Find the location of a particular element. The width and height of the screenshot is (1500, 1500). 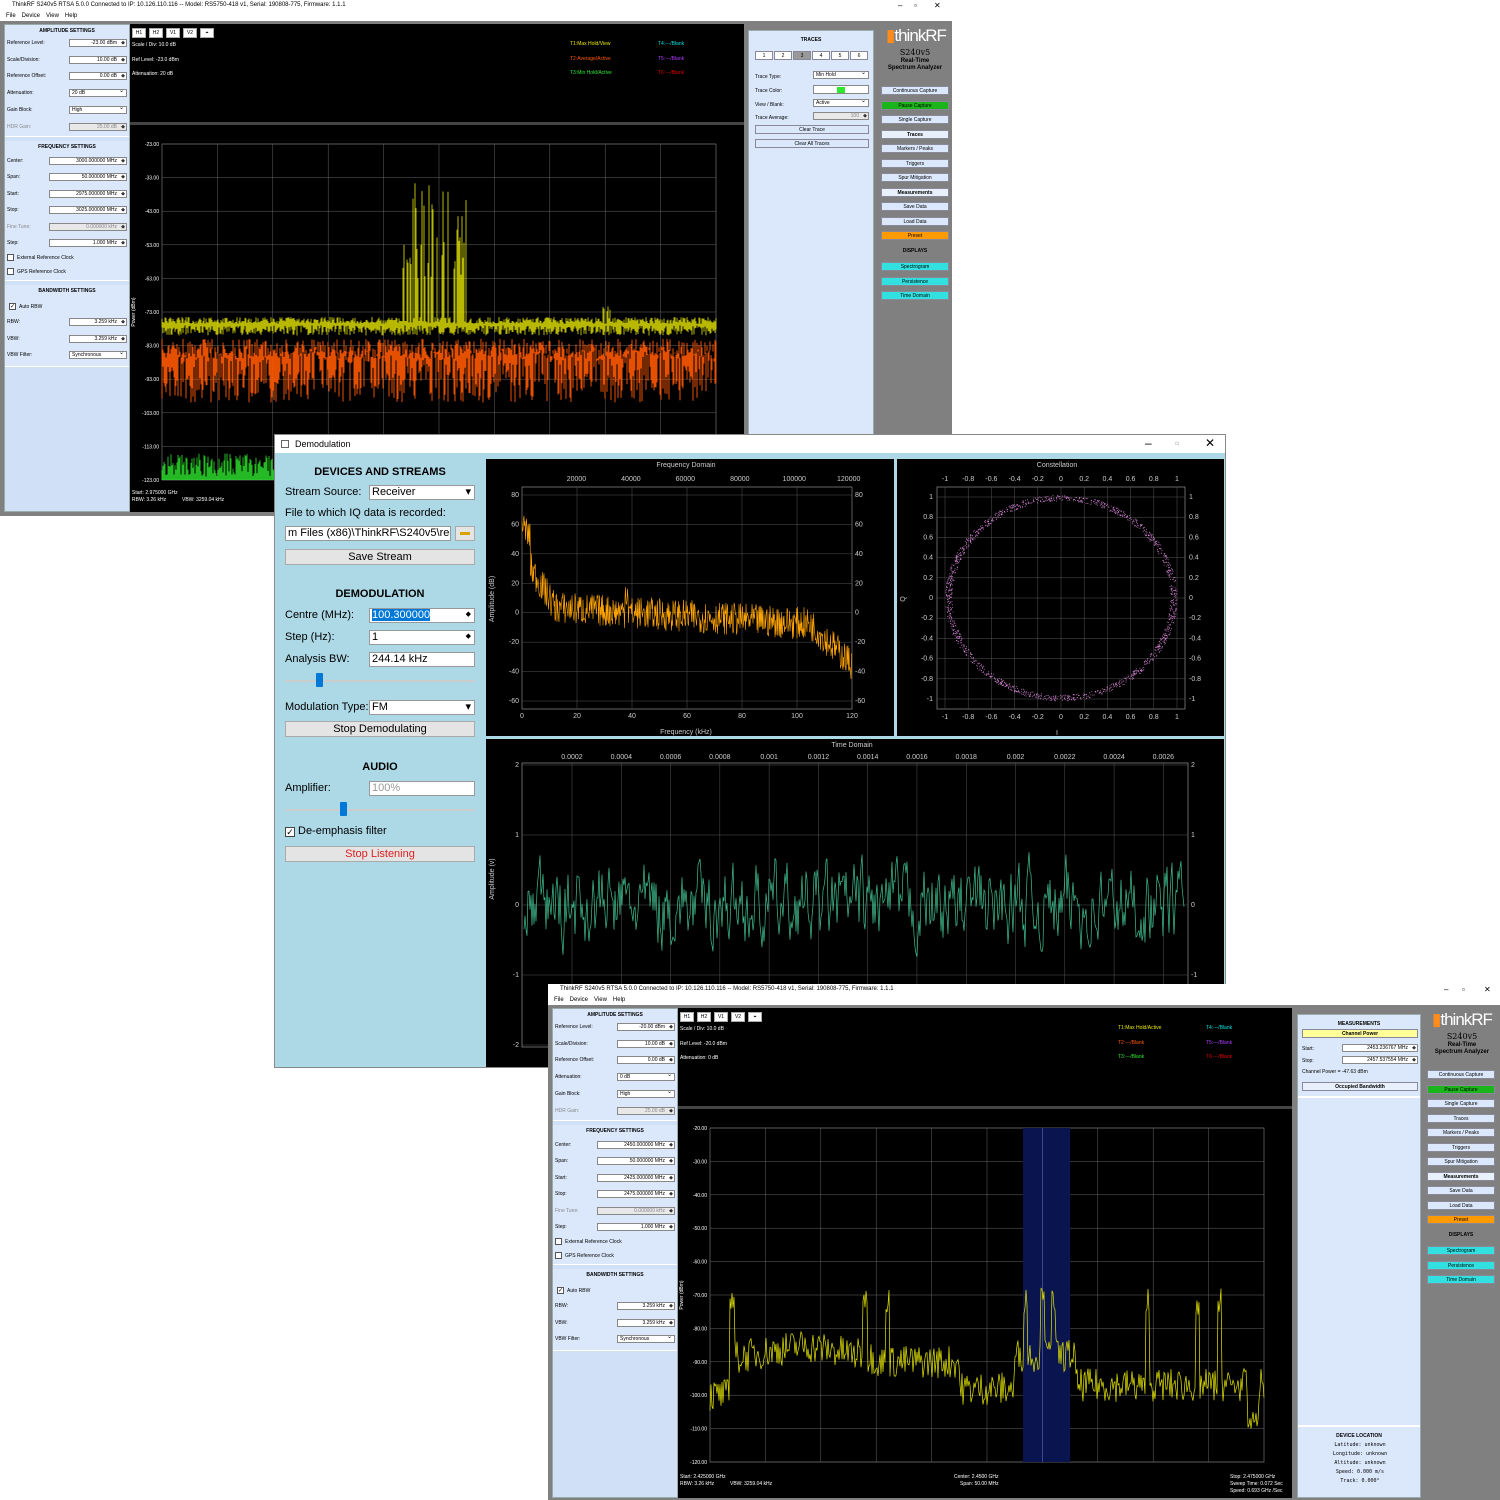

trace-tab-6: 6 is located at coordinates (859, 55).